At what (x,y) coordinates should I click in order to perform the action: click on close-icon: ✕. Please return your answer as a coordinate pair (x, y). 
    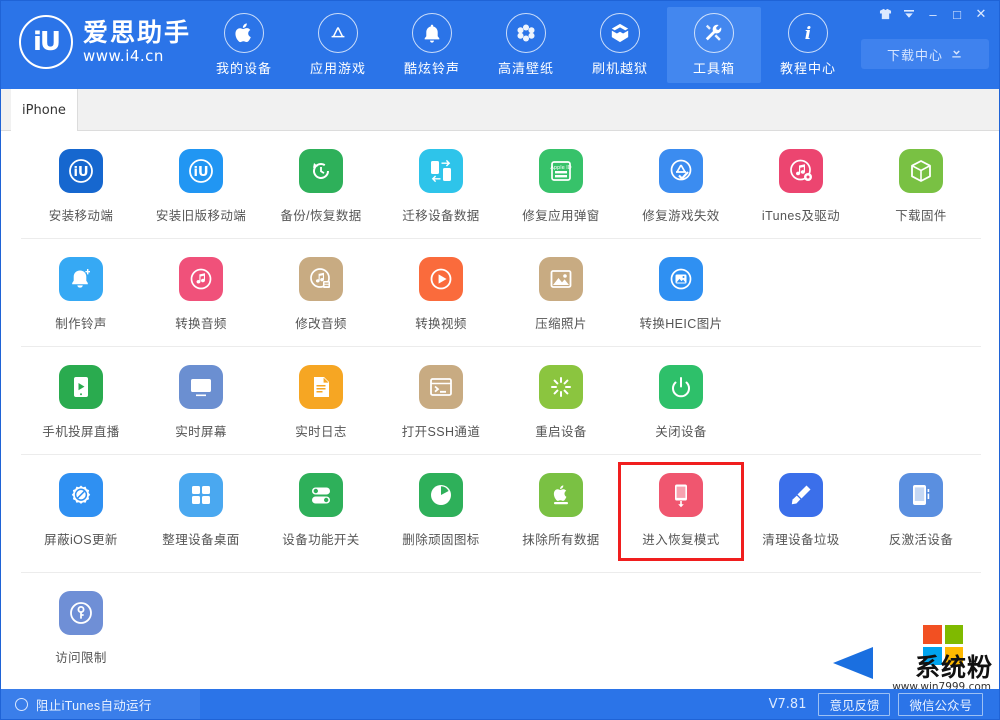
    Looking at the image, I should click on (981, 14).